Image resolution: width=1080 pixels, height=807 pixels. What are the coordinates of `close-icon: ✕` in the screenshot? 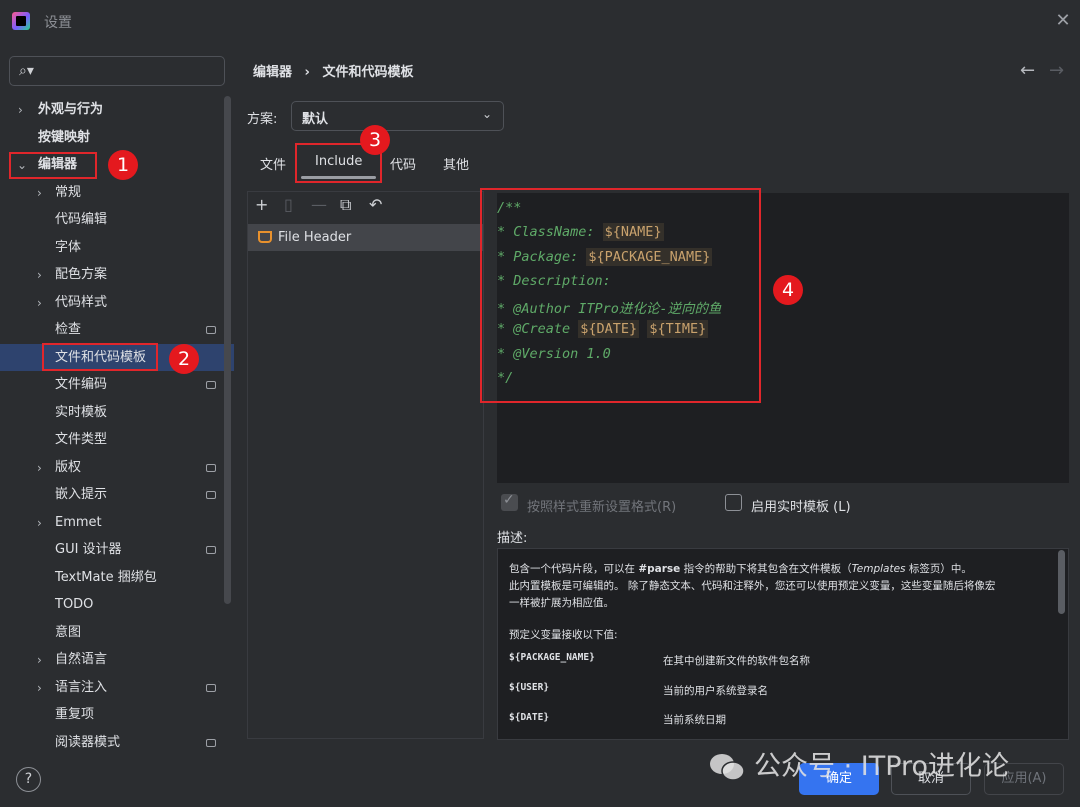 It's located at (1063, 21).